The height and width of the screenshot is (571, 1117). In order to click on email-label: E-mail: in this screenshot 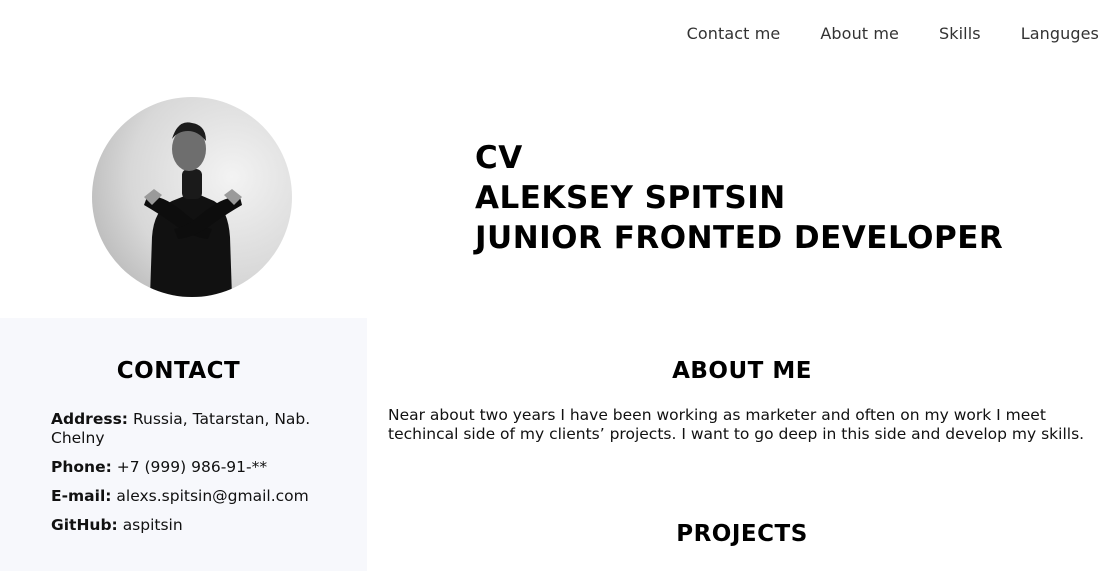, I will do `click(81, 496)`.